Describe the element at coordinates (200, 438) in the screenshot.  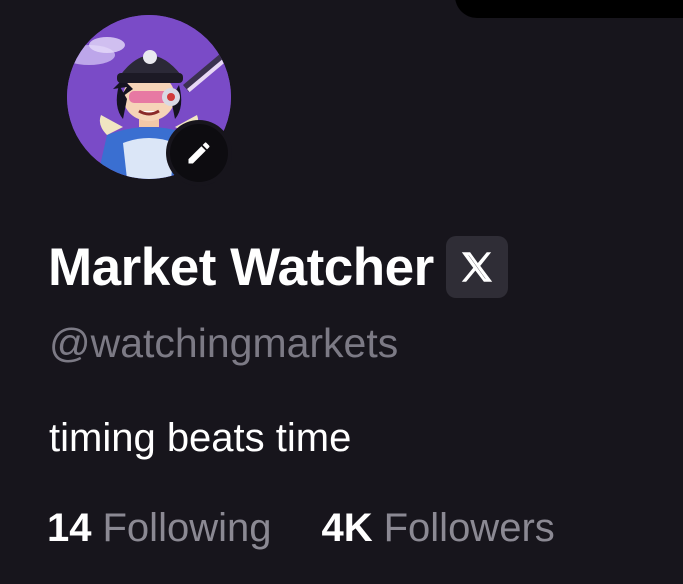
I see `profile-bio: timing beats time` at that location.